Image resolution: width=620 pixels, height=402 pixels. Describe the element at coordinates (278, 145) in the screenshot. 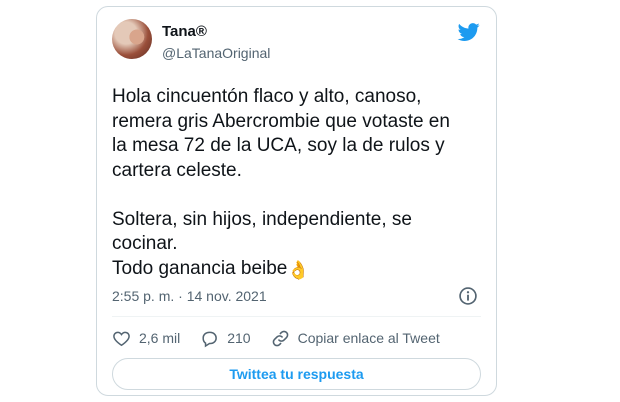

I see `tweet-line: la mesa 72 de la UCA, soy la de rulos y` at that location.